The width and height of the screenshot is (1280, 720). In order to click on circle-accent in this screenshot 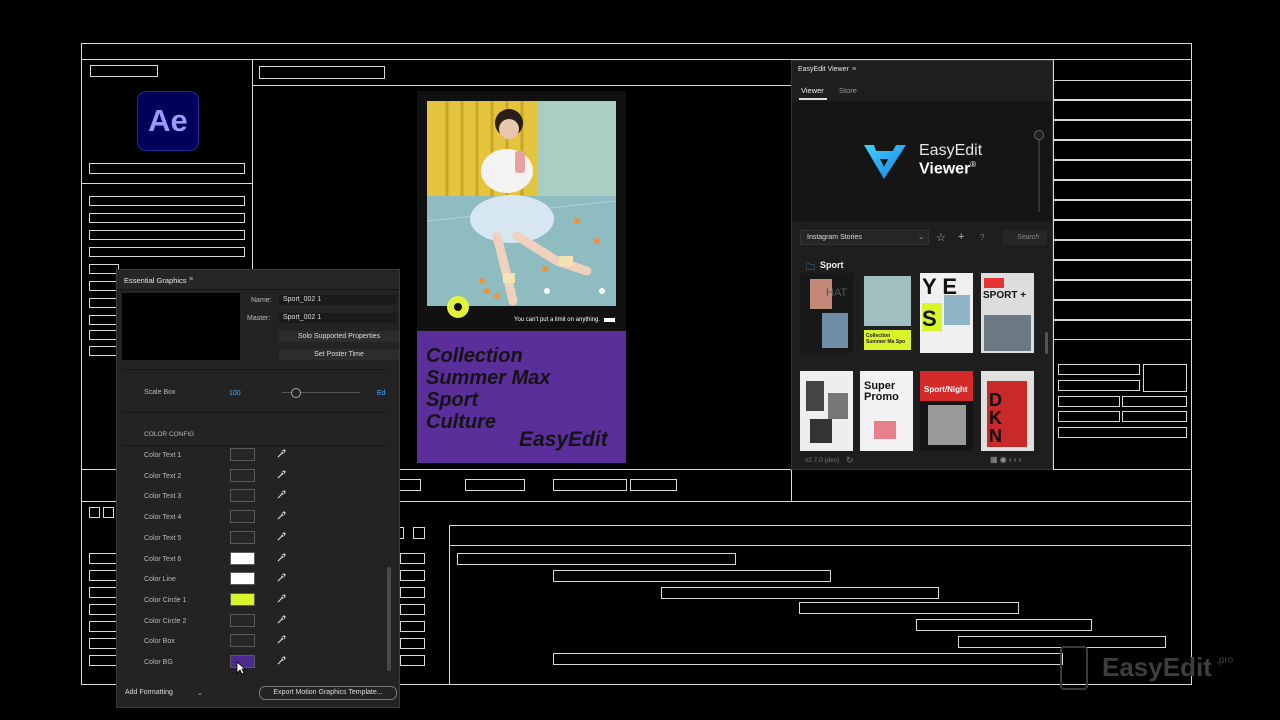, I will do `click(458, 307)`.